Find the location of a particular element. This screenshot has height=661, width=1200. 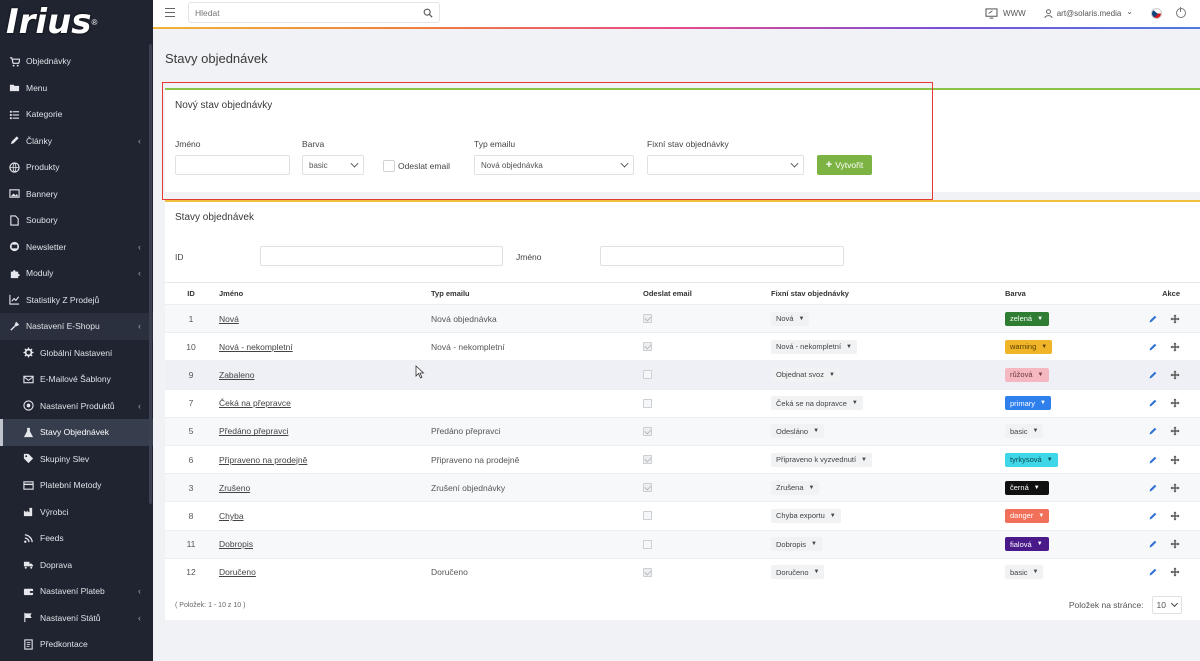

col-send-email: Odeslat email is located at coordinates (667, 293).